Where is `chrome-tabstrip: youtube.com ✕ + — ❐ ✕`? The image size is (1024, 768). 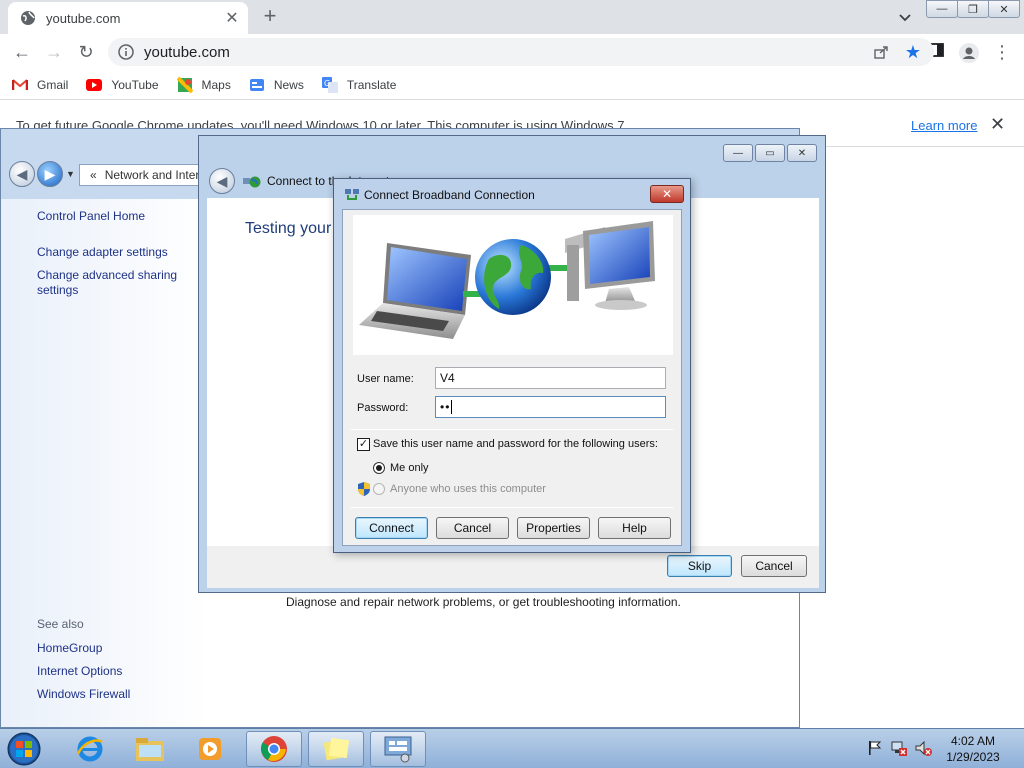
chrome-tabstrip: youtube.com ✕ + — ❐ ✕ is located at coordinates (512, 17).